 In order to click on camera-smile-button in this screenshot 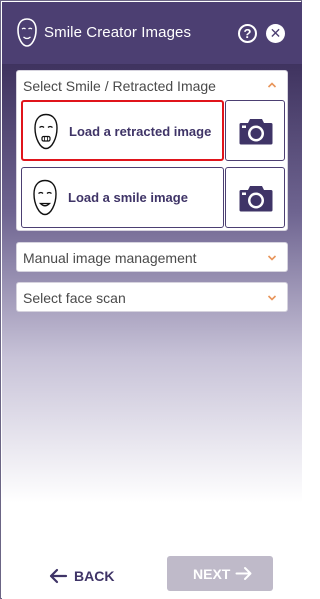, I will do `click(255, 197)`.